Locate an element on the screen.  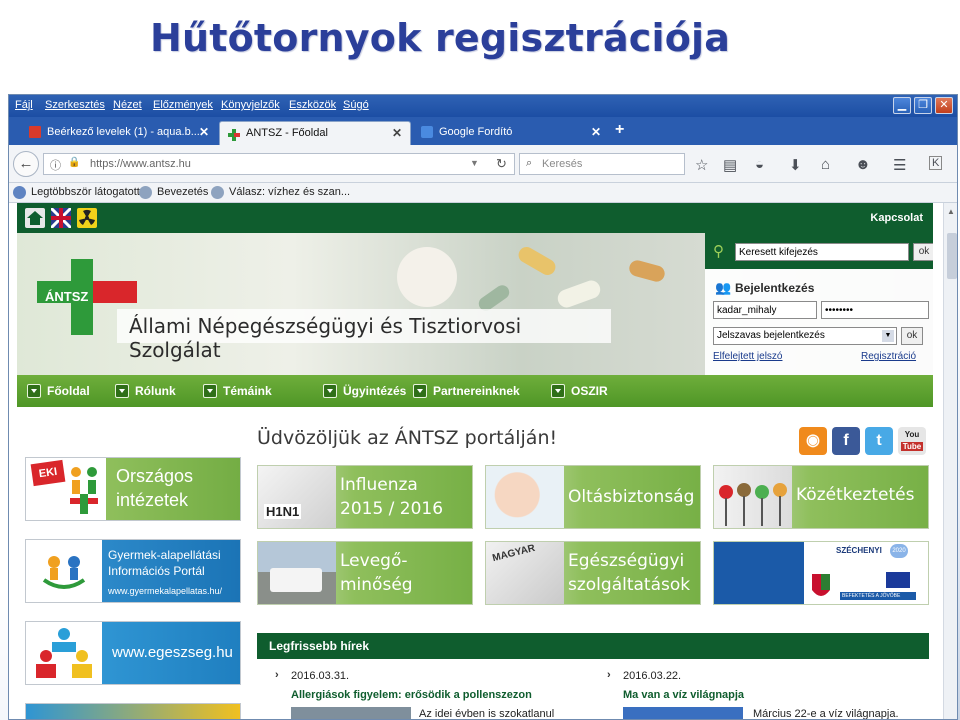
gmail-icon is located at coordinates (35, 132).